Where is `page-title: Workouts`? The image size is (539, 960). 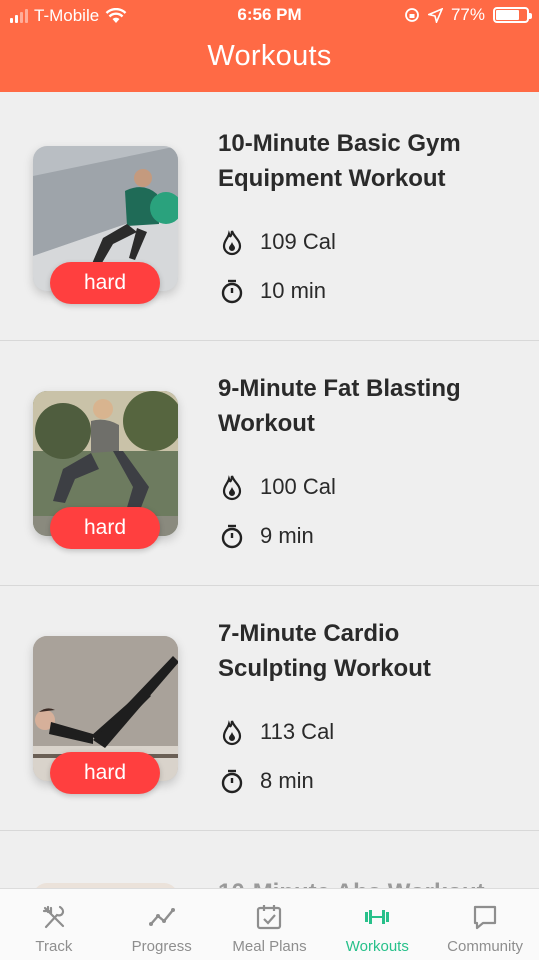 page-title: Workouts is located at coordinates (269, 56).